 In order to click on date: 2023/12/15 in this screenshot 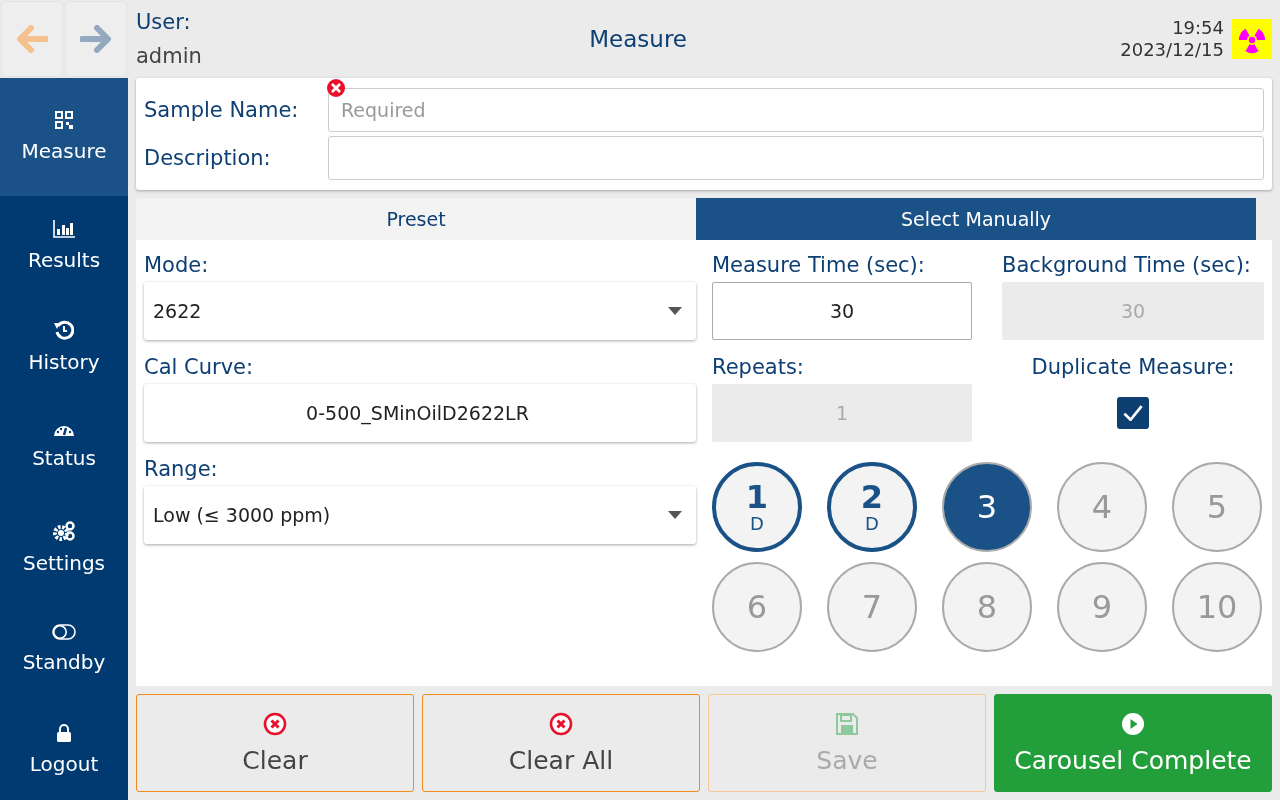, I will do `click(1172, 50)`.